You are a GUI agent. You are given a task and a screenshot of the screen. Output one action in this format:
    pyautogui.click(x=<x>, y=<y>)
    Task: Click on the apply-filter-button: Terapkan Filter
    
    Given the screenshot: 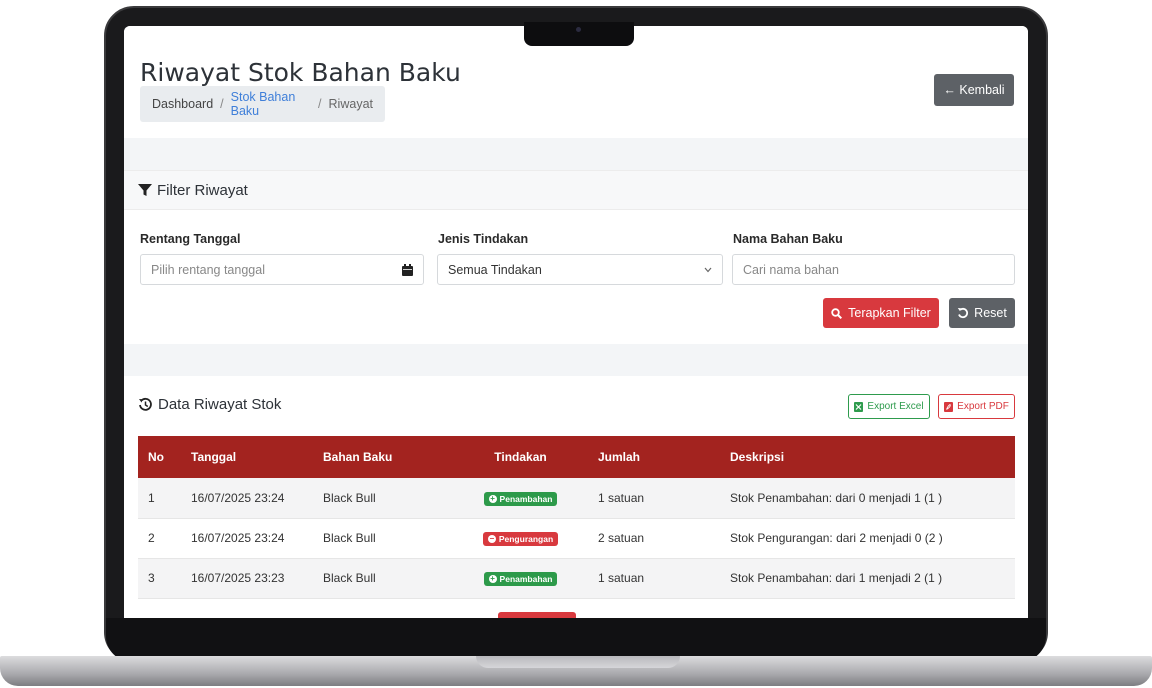 What is the action you would take?
    pyautogui.click(x=881, y=313)
    